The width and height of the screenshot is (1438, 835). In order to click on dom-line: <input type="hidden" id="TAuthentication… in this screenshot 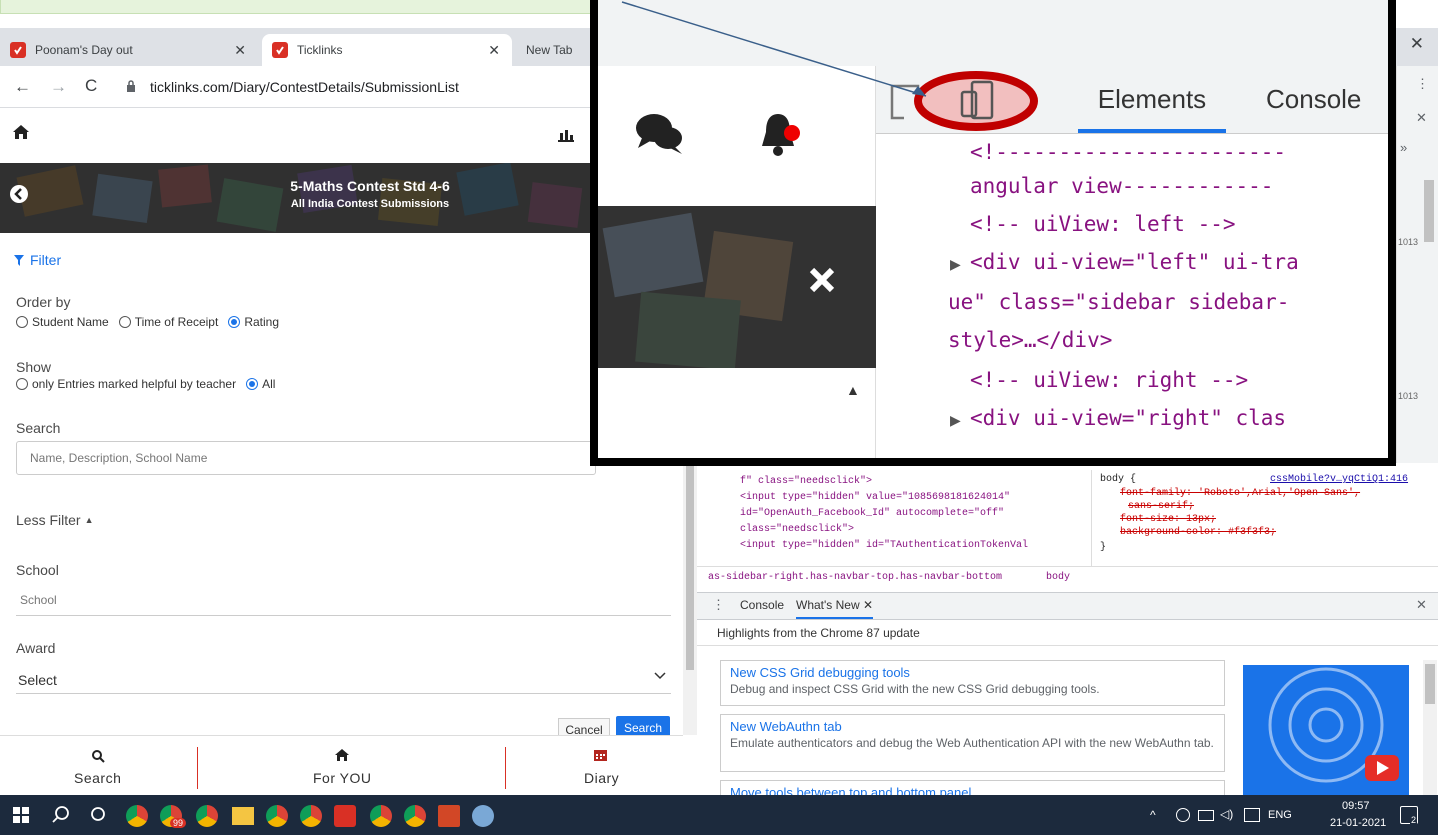, I will do `click(884, 545)`.